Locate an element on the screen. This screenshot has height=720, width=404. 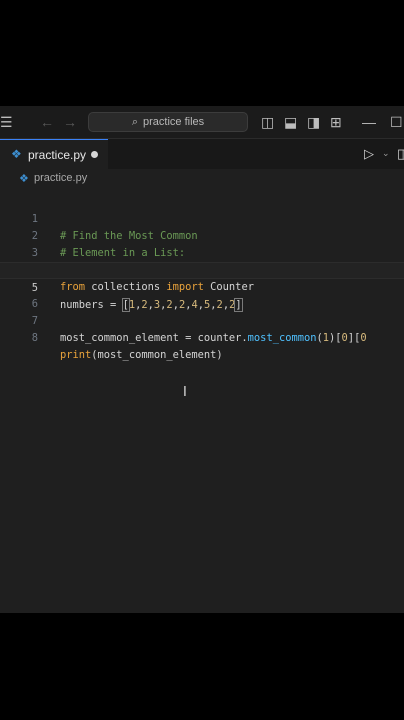
title-bar: ☰ ← → ⌕ practice files ◫ ⬓ ◨ ⊞ — ☐ is located at coordinates (202, 122).